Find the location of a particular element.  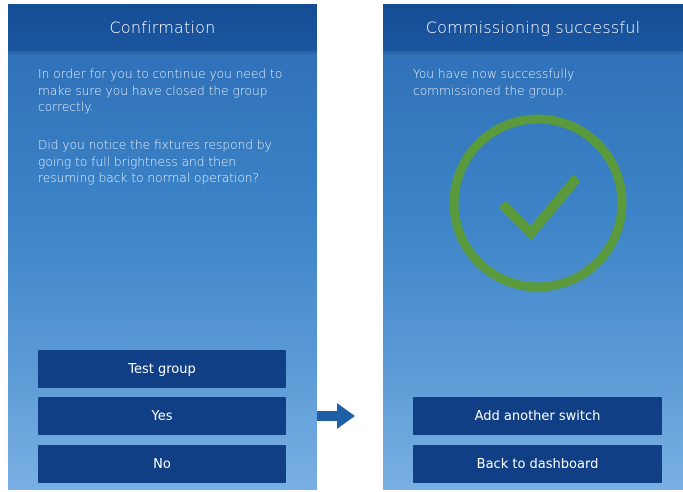

add-another-switch-label: Add another switch is located at coordinates (537, 416).